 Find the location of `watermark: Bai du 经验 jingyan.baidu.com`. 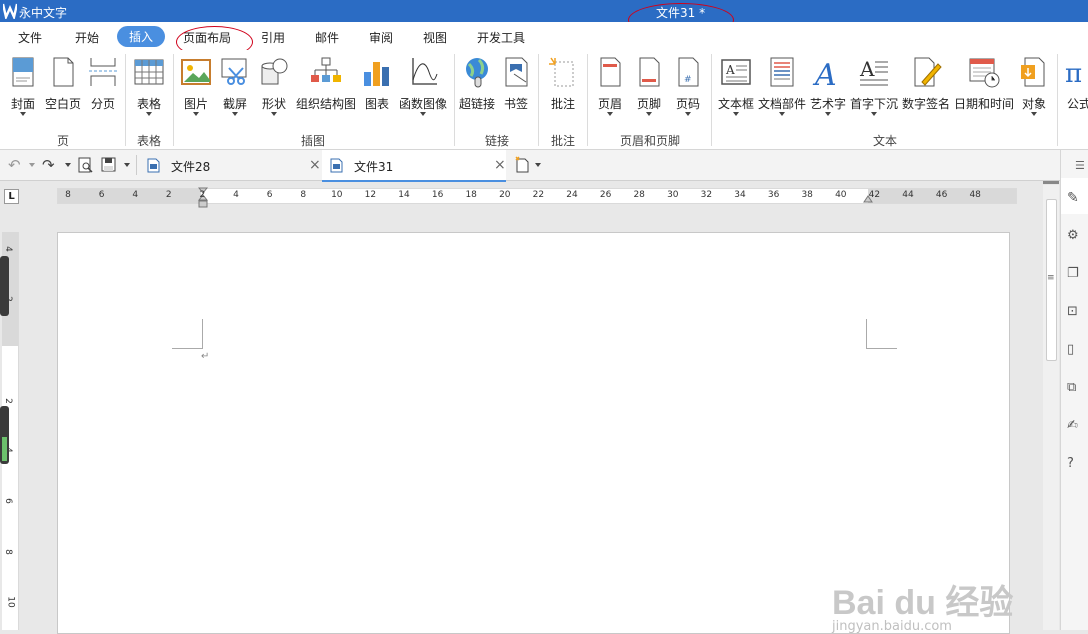

watermark: Bai du 经验 jingyan.baidu.com is located at coordinates (923, 609).